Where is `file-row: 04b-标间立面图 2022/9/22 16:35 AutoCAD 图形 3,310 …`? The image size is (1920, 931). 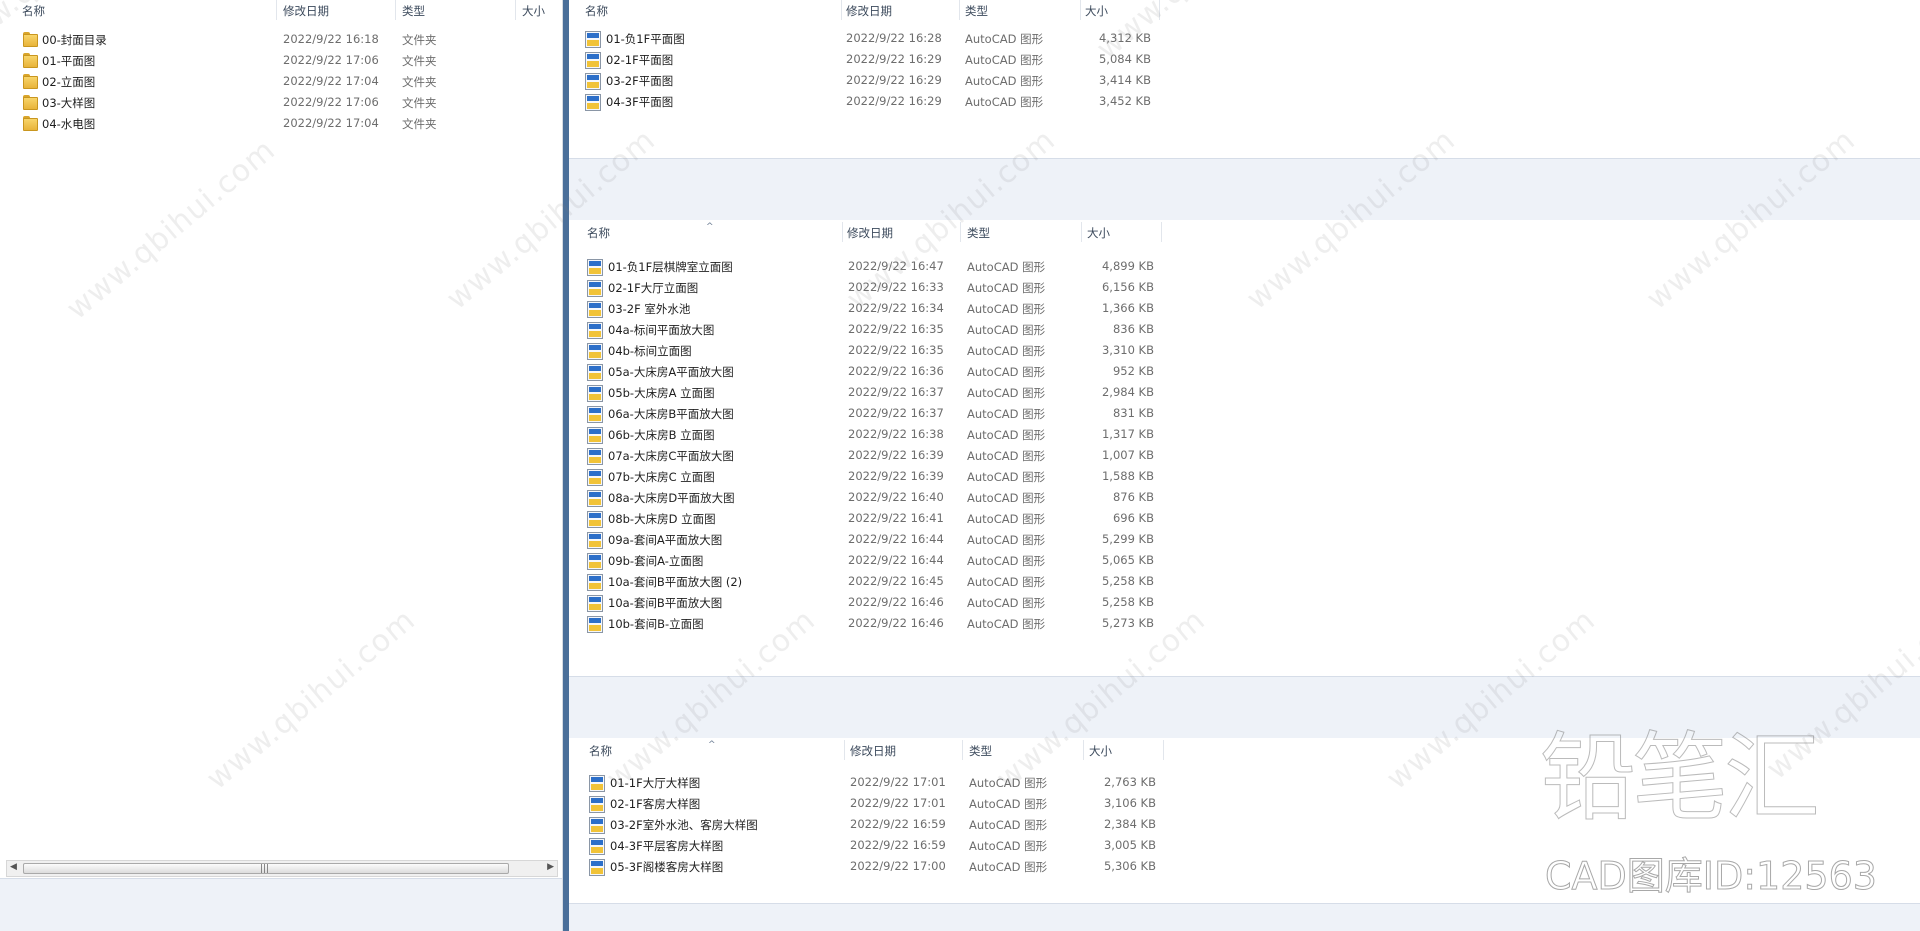
file-row: 04b-标间立面图 2022/9/22 16:35 AutoCAD 图形 3,310 … is located at coordinates (1244, 350).